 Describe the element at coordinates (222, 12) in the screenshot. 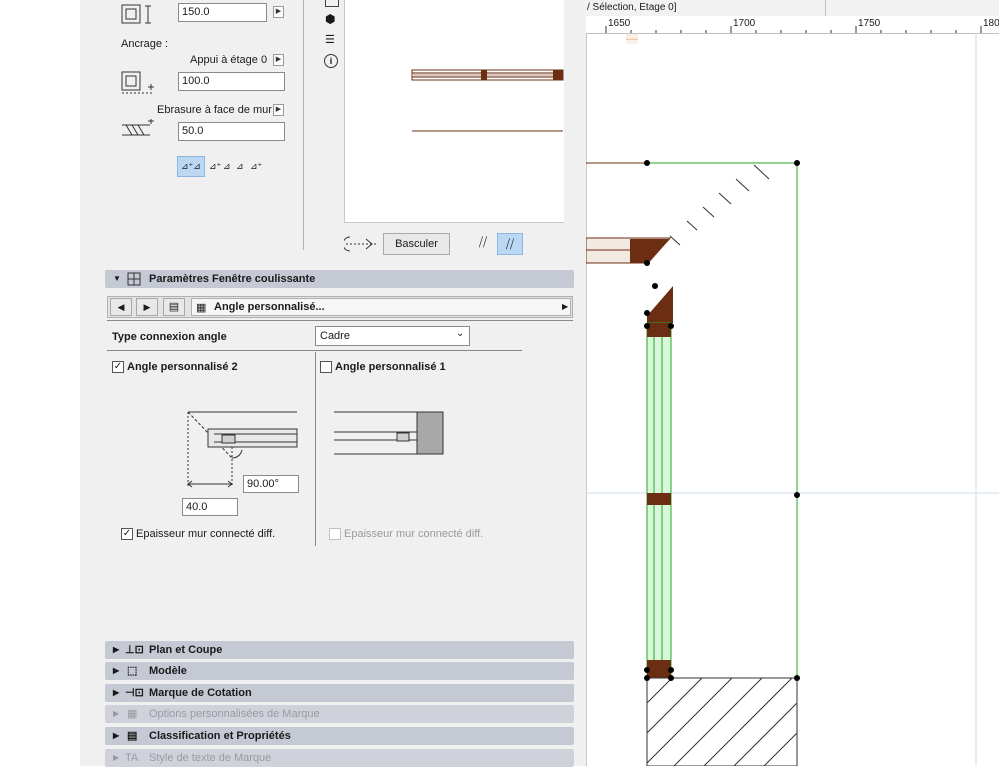

I see `height-input: 150.0` at that location.